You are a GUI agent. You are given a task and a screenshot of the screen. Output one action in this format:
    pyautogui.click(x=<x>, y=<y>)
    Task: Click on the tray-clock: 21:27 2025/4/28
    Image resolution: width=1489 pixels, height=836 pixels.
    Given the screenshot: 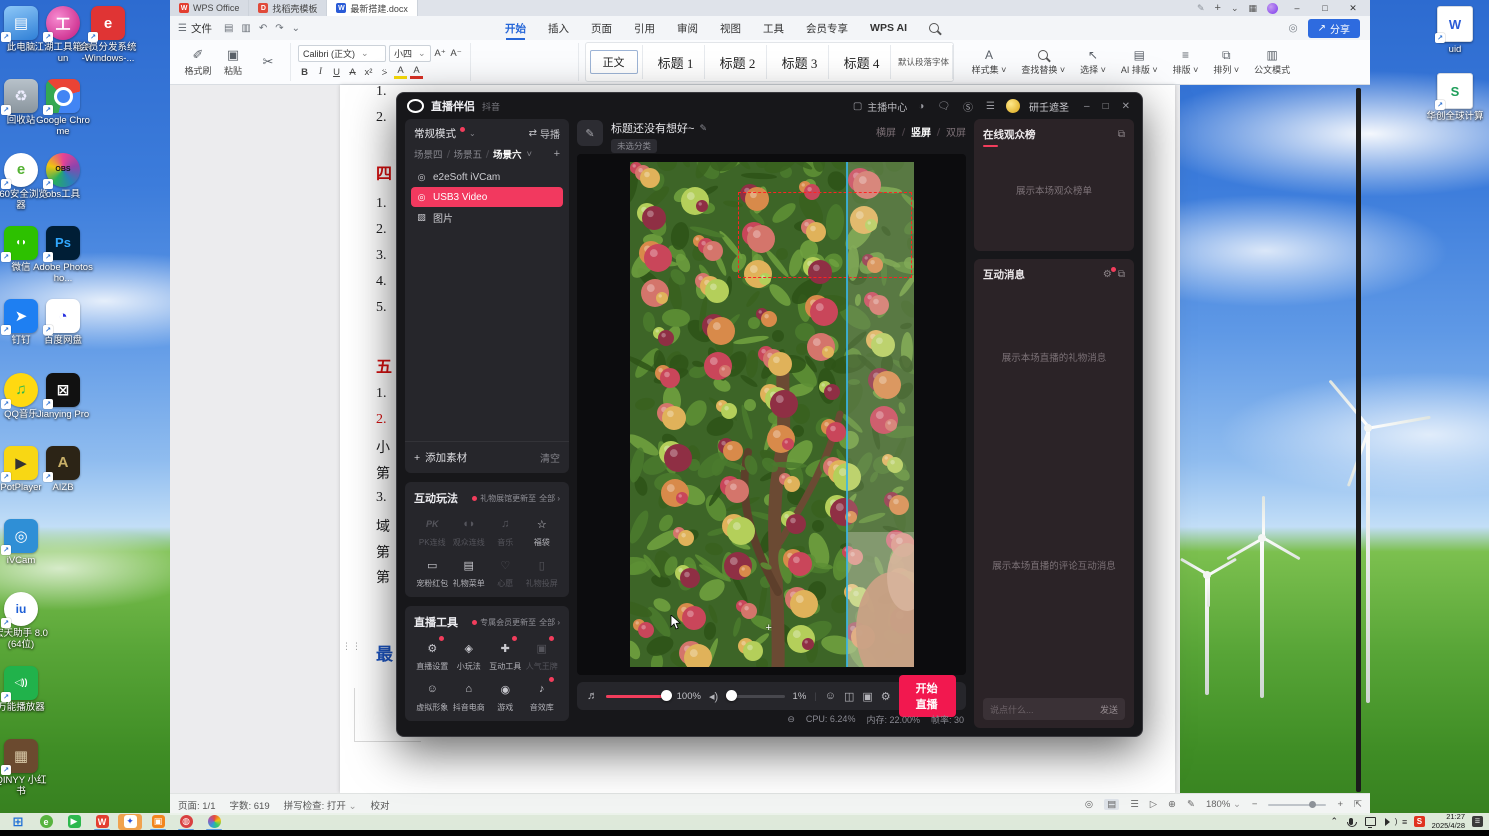 What is the action you would take?
    pyautogui.click(x=1448, y=821)
    